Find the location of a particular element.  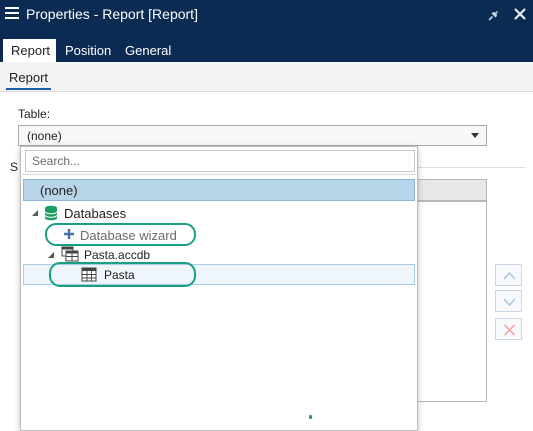

move-up-button is located at coordinates (508, 275).